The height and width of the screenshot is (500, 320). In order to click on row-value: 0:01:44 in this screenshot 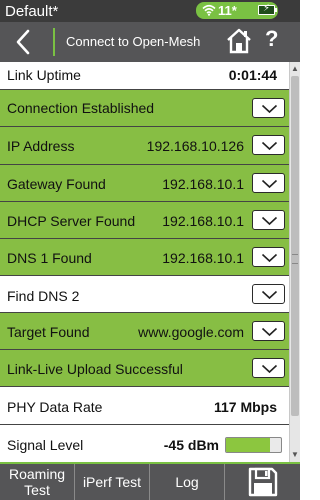, I will do `click(252, 75)`.